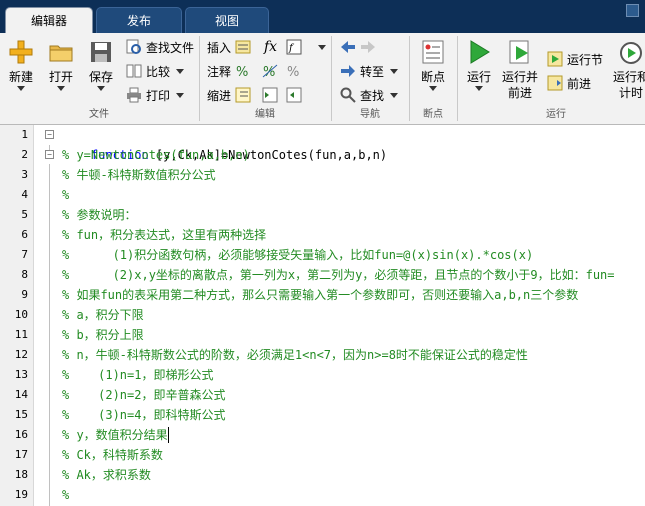  I want to click on goto-arrow-icon, so click(348, 71).